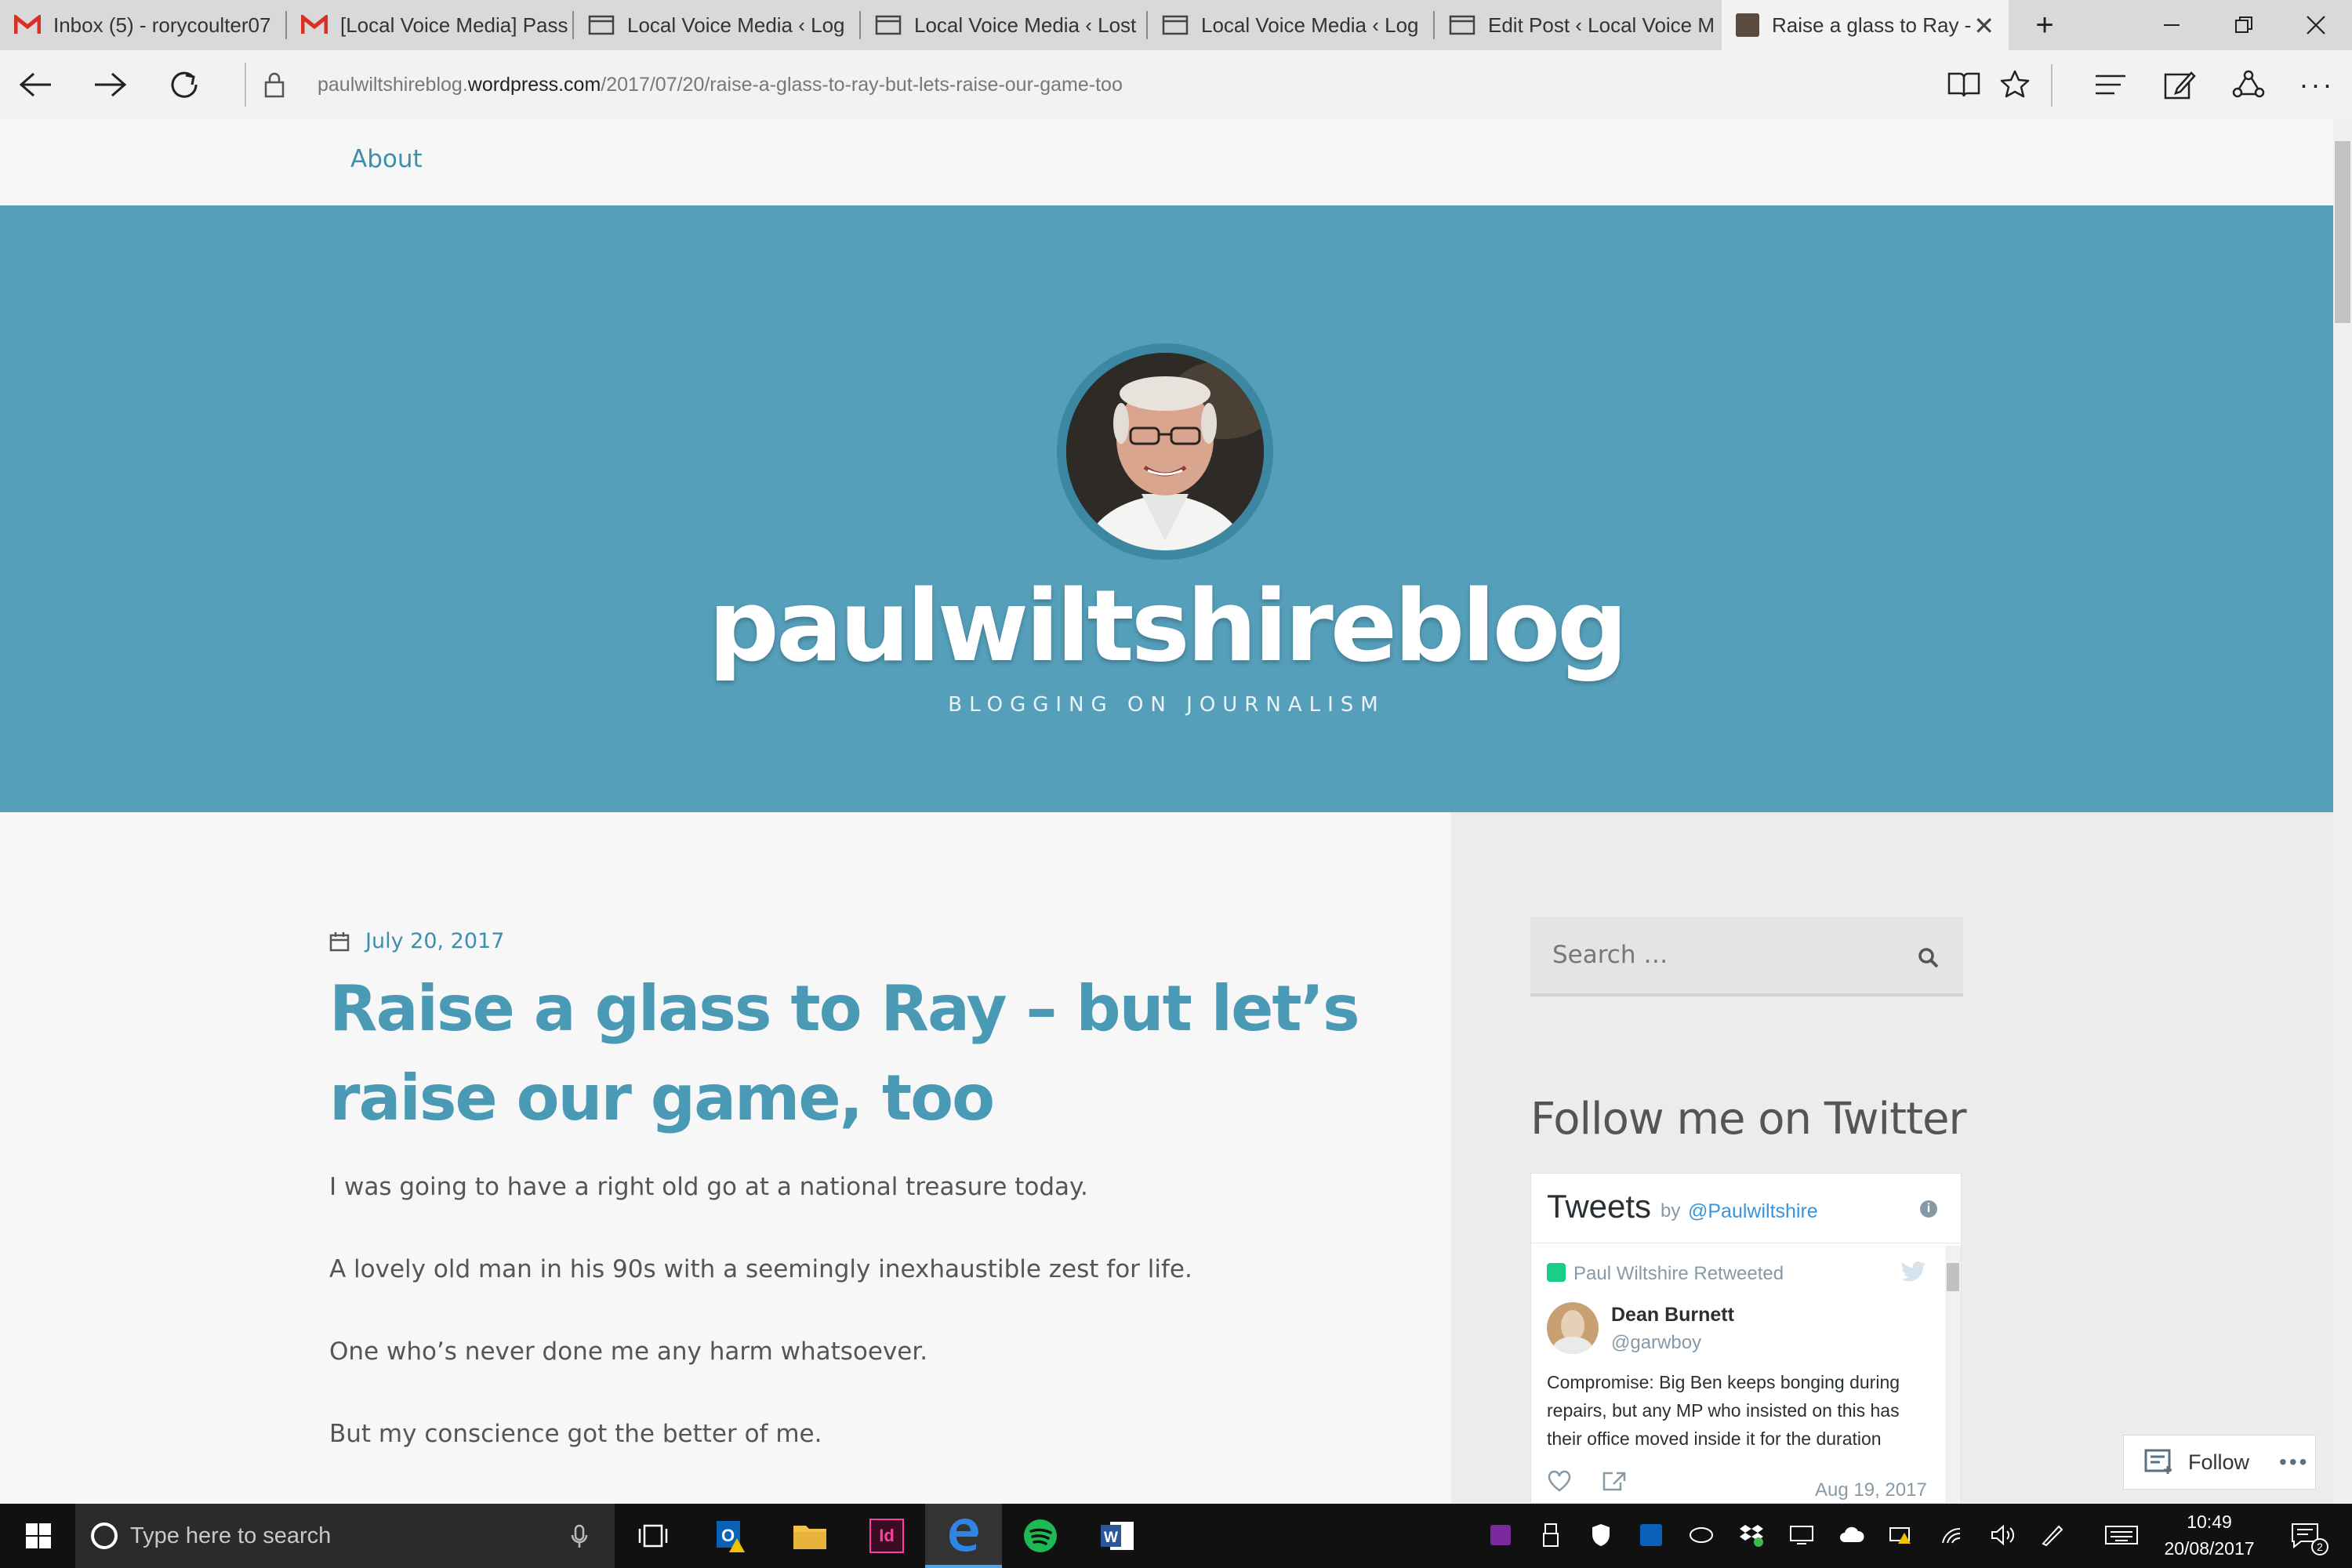  I want to click on onedrive-icon, so click(1852, 1535).